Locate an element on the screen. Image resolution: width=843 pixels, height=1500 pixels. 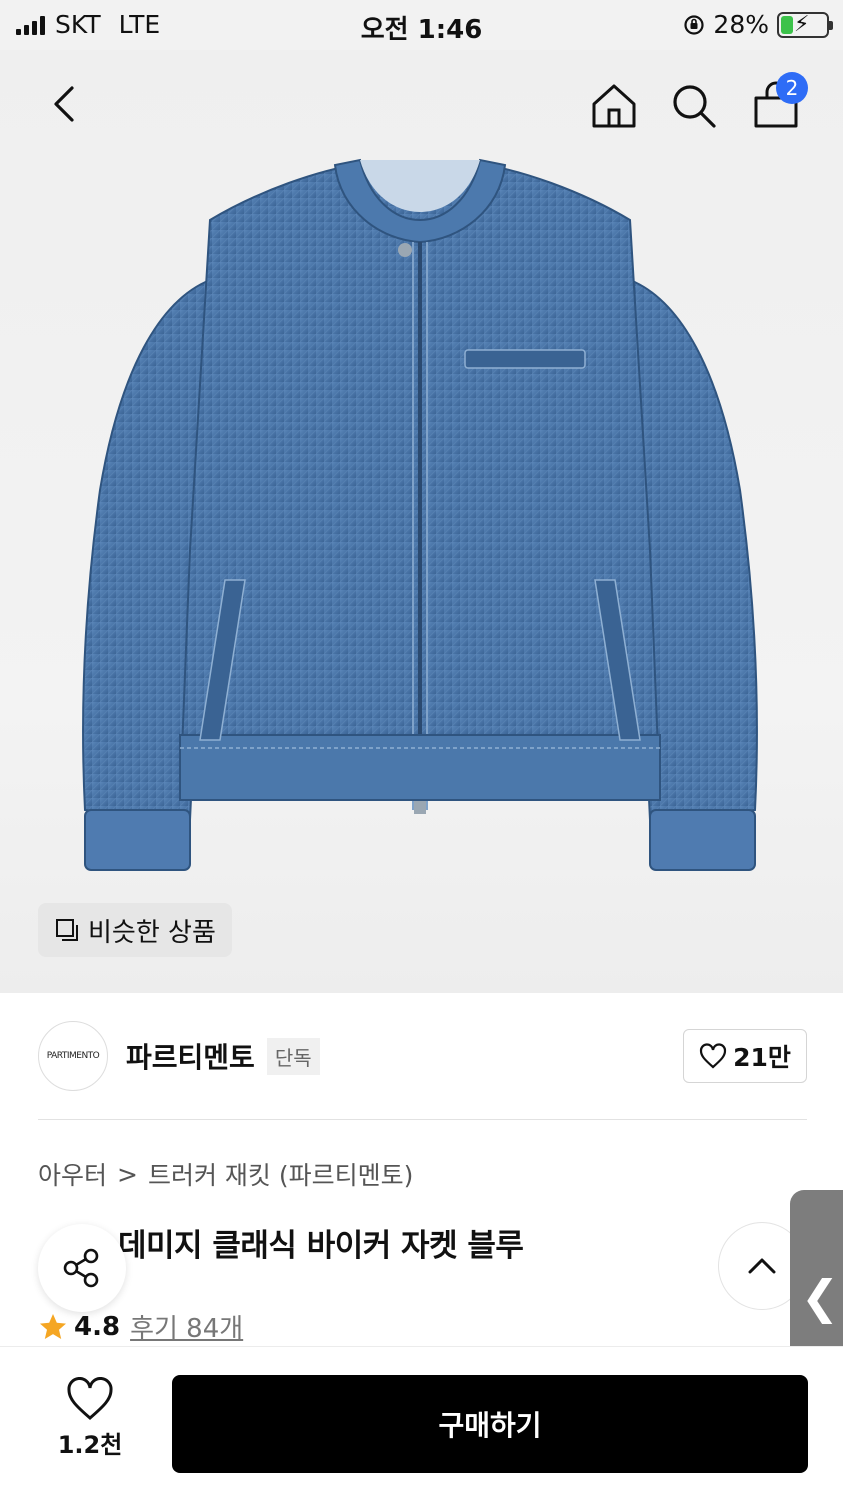
share-button is located at coordinates (82, 1268).